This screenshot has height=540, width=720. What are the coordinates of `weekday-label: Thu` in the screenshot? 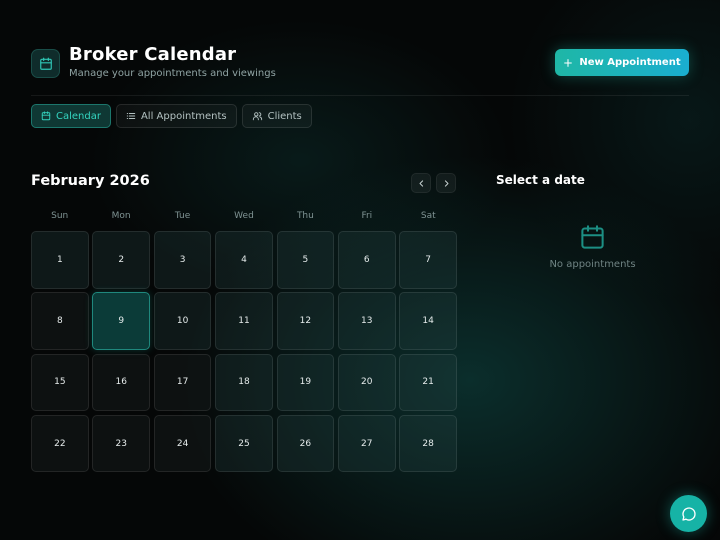 It's located at (305, 216).